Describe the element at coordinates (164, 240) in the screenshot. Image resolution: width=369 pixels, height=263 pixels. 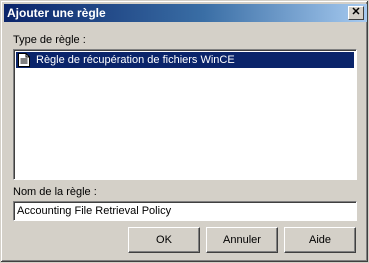
I see `ok-button: OK` at that location.